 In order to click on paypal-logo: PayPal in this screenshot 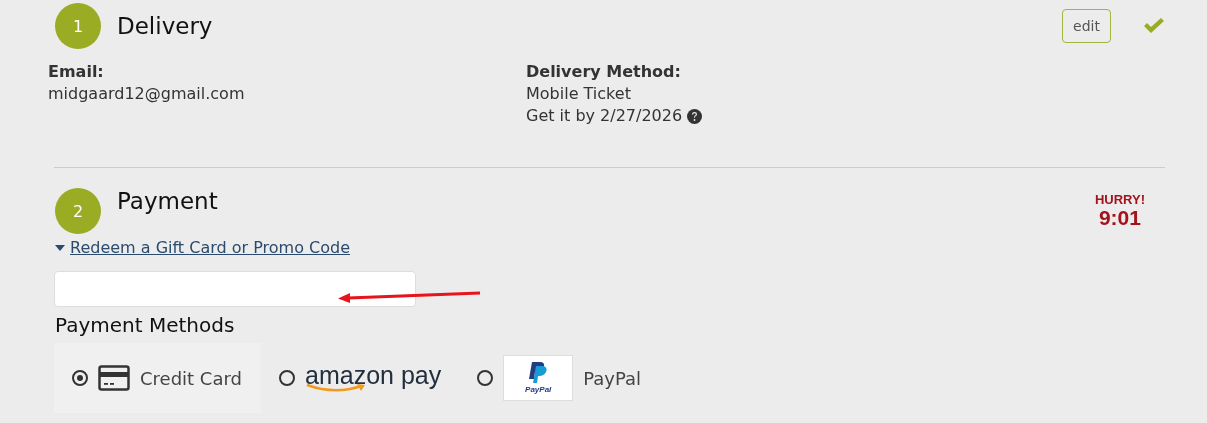, I will do `click(538, 378)`.